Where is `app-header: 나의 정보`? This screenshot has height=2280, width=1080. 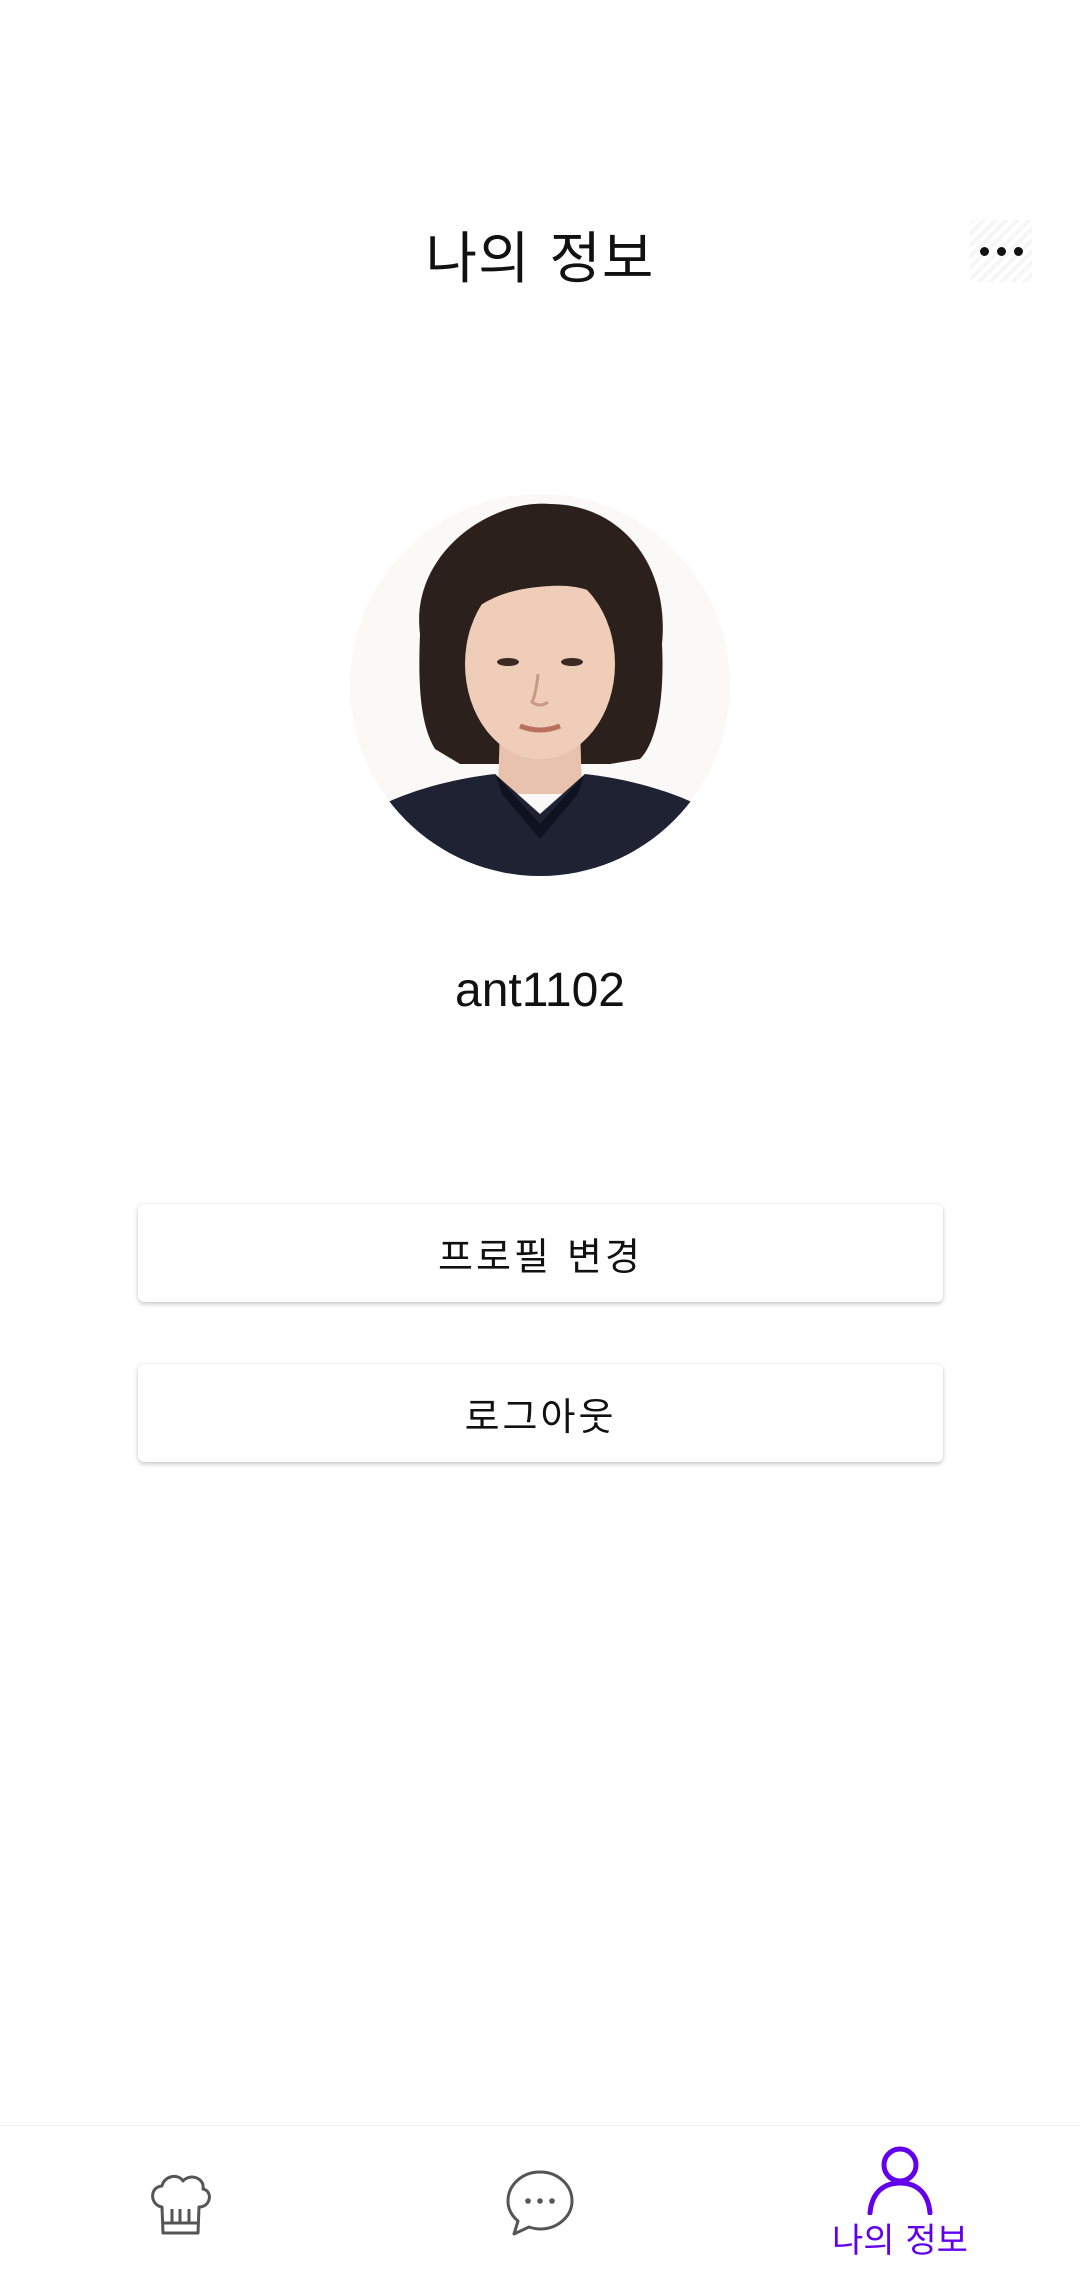 app-header: 나의 정보 is located at coordinates (540, 250).